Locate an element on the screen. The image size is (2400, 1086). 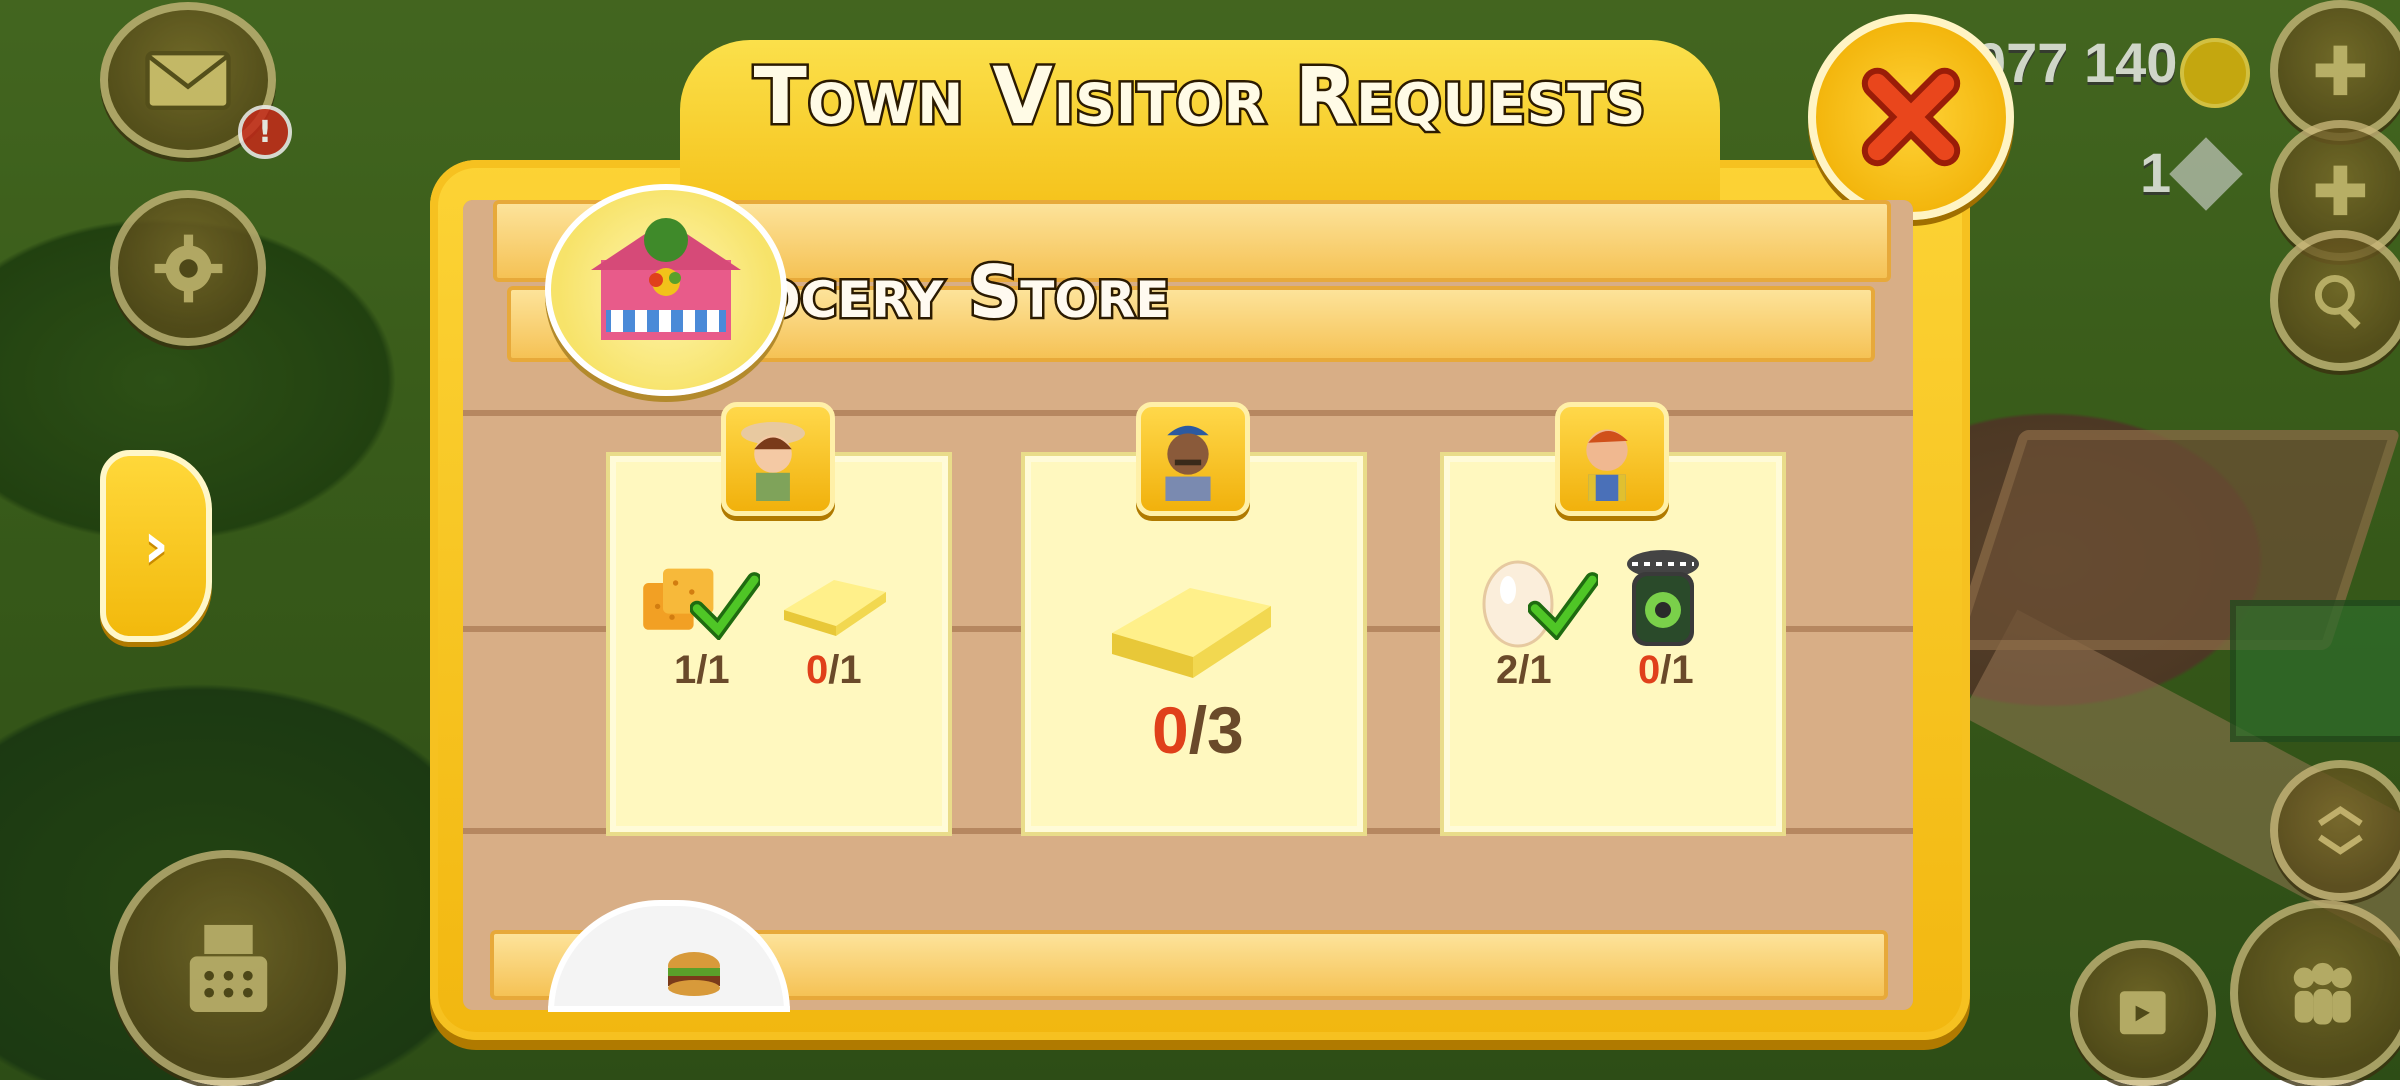
store-name: Grocery Store is located at coordinates (915, 292).